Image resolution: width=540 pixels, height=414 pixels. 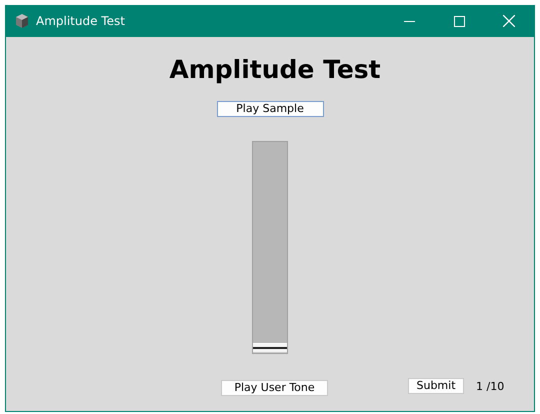 I want to click on play-sample-button: Play Sample, so click(x=270, y=109).